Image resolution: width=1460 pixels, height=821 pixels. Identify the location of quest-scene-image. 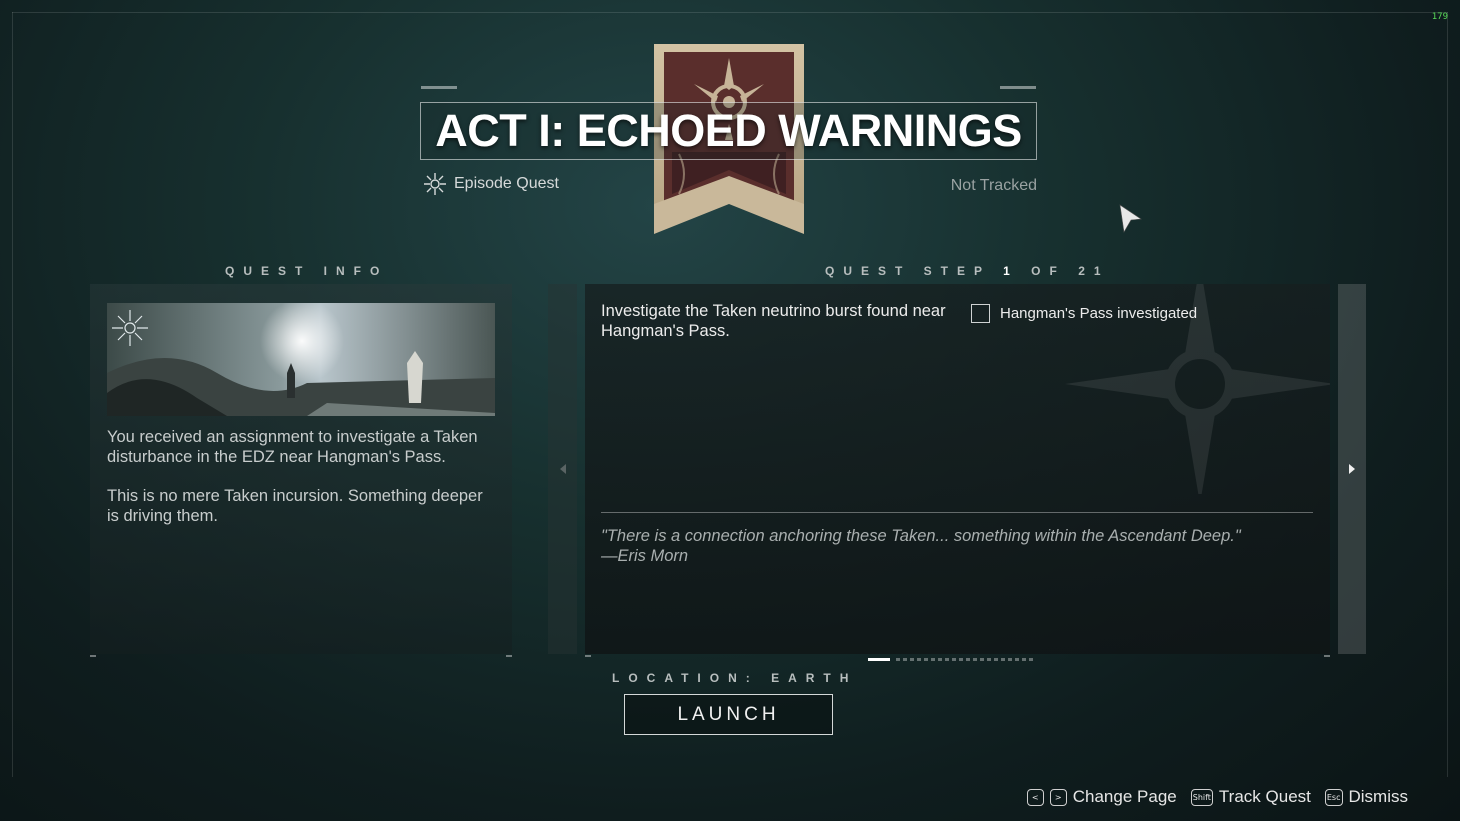
(301, 359).